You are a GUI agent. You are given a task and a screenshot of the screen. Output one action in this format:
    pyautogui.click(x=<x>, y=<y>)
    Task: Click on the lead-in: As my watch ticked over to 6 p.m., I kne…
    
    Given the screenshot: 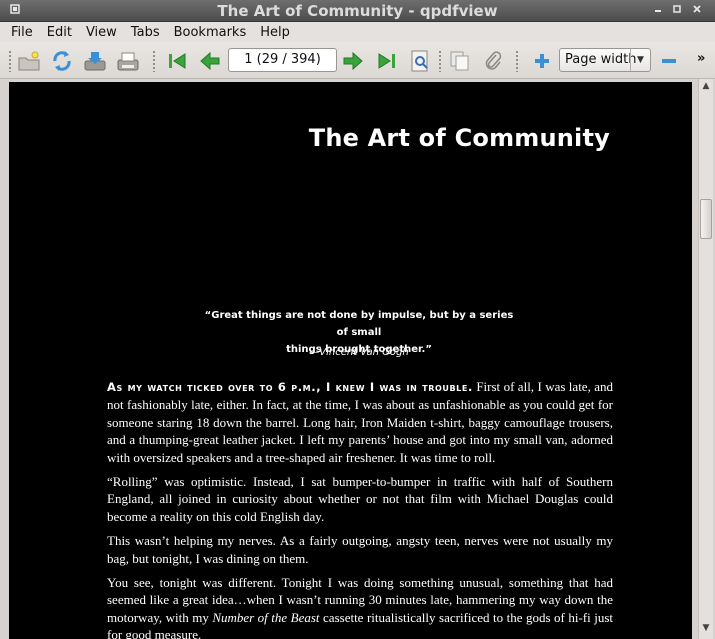 What is the action you would take?
    pyautogui.click(x=290, y=387)
    